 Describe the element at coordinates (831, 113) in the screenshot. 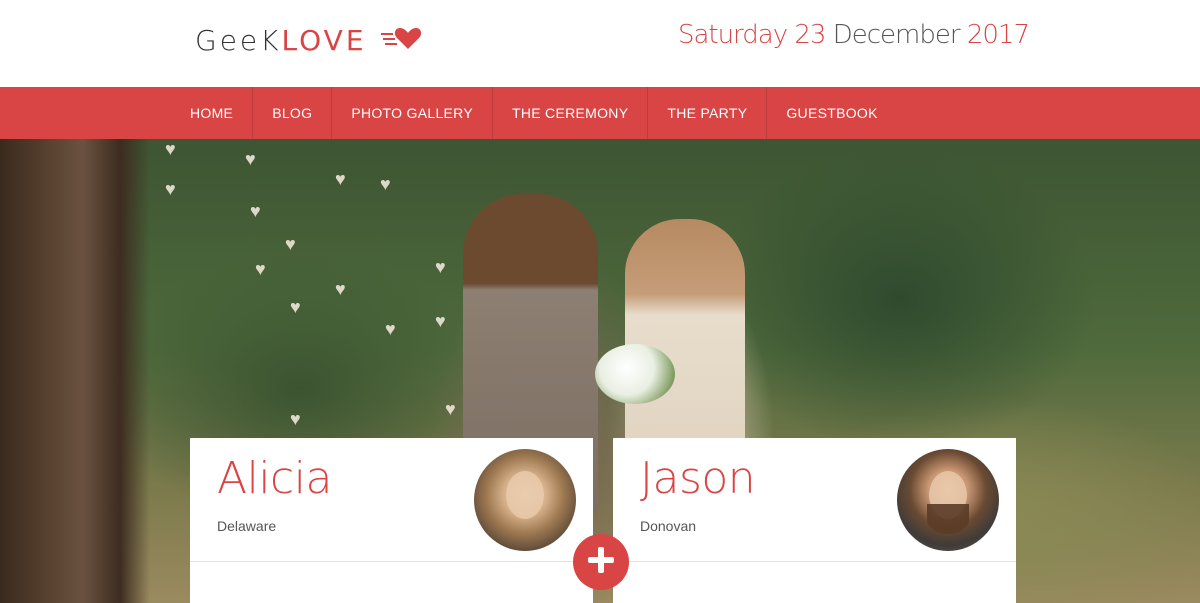

I see `nav-item-guestbook: GUESTBOOK` at that location.